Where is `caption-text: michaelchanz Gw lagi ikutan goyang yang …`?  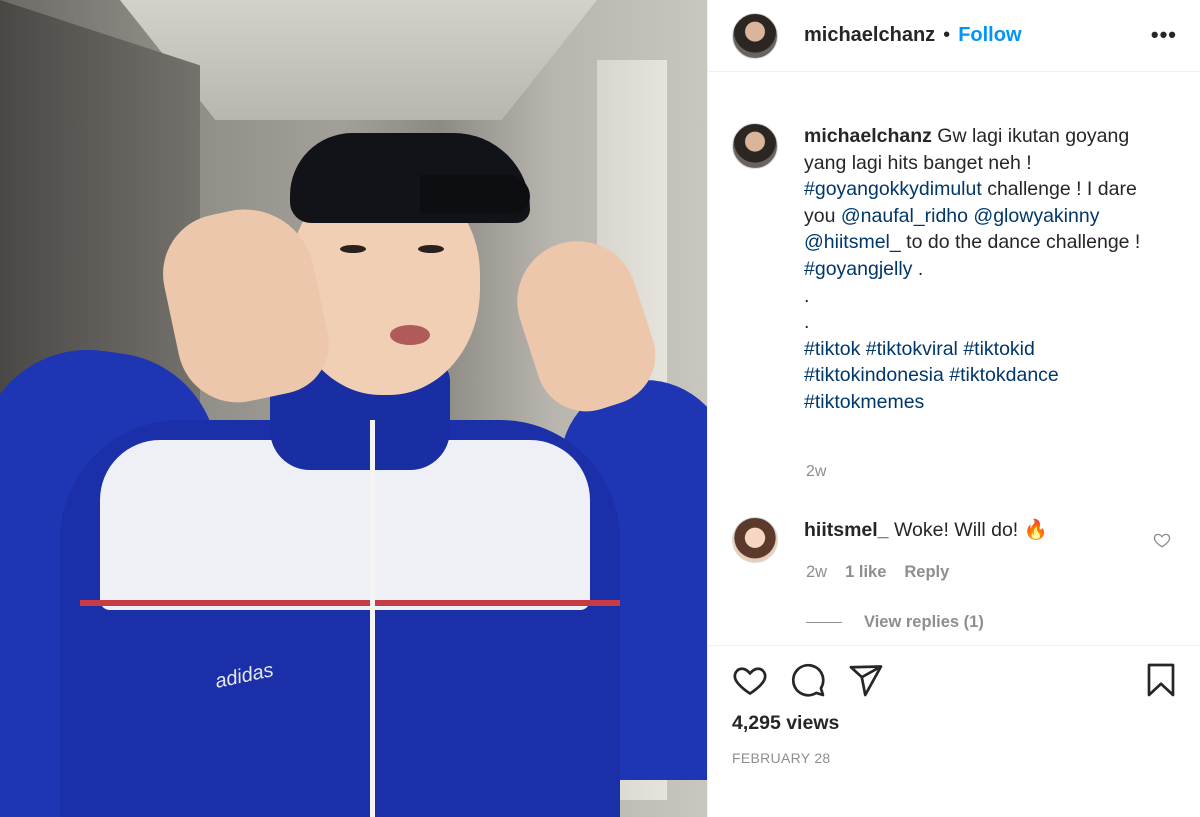 caption-text: michaelchanz Gw lagi ikutan goyang yang … is located at coordinates (984, 269).